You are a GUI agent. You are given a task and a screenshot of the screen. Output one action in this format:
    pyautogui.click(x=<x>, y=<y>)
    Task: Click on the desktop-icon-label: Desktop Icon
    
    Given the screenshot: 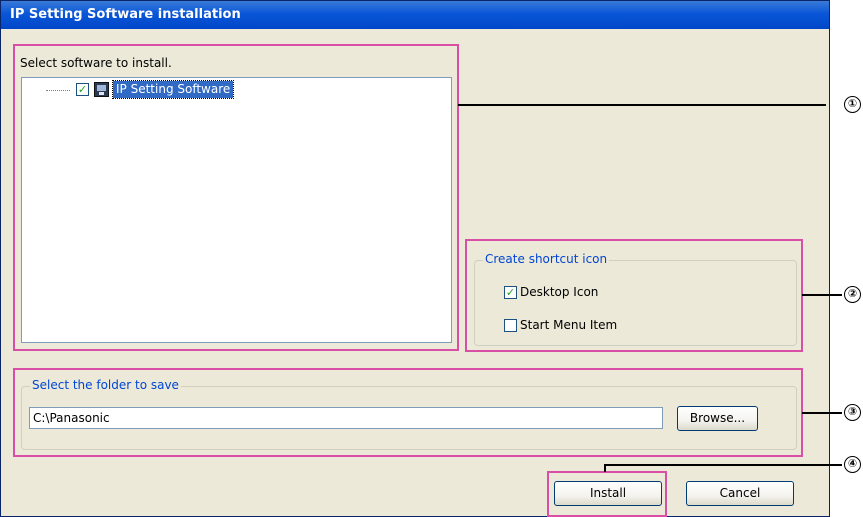 What is the action you would take?
    pyautogui.click(x=559, y=292)
    